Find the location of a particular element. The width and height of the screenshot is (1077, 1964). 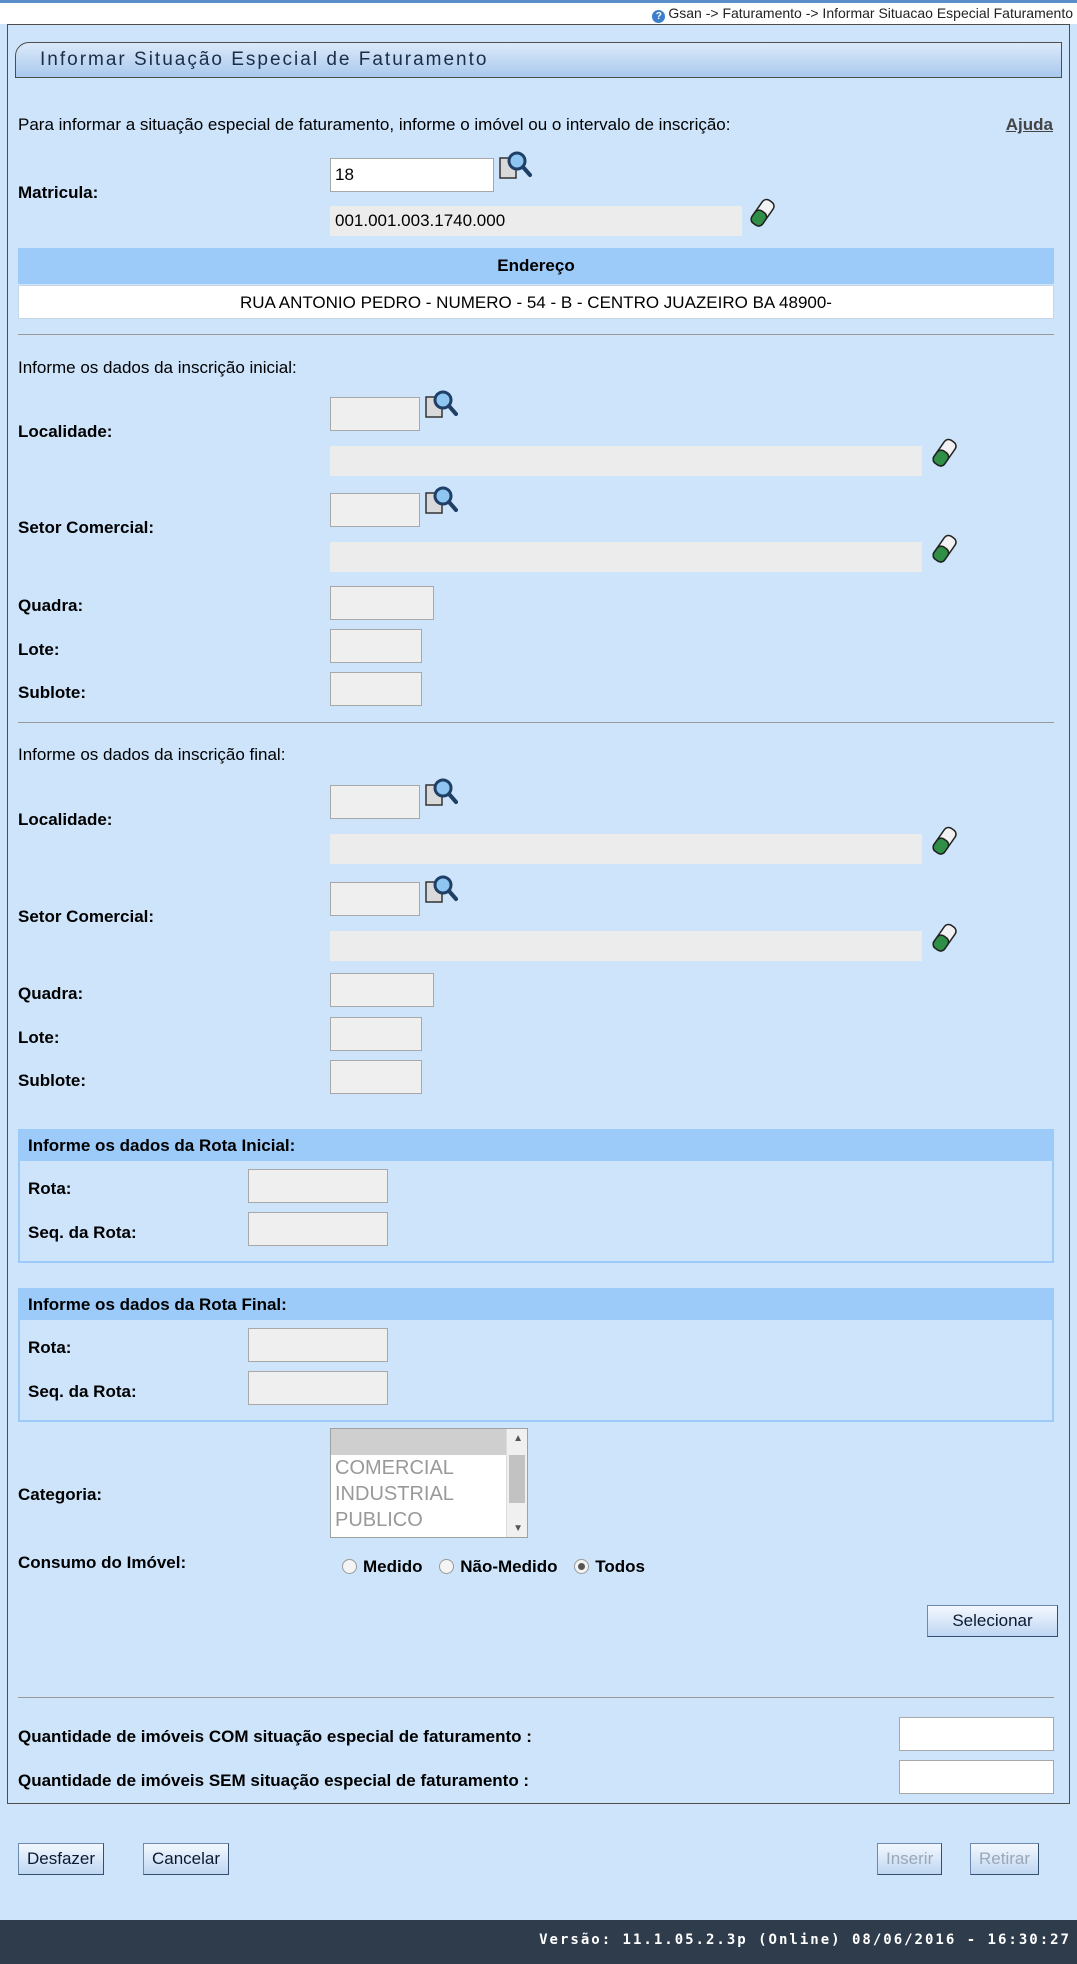

quantidade-com-field is located at coordinates (976, 1734).